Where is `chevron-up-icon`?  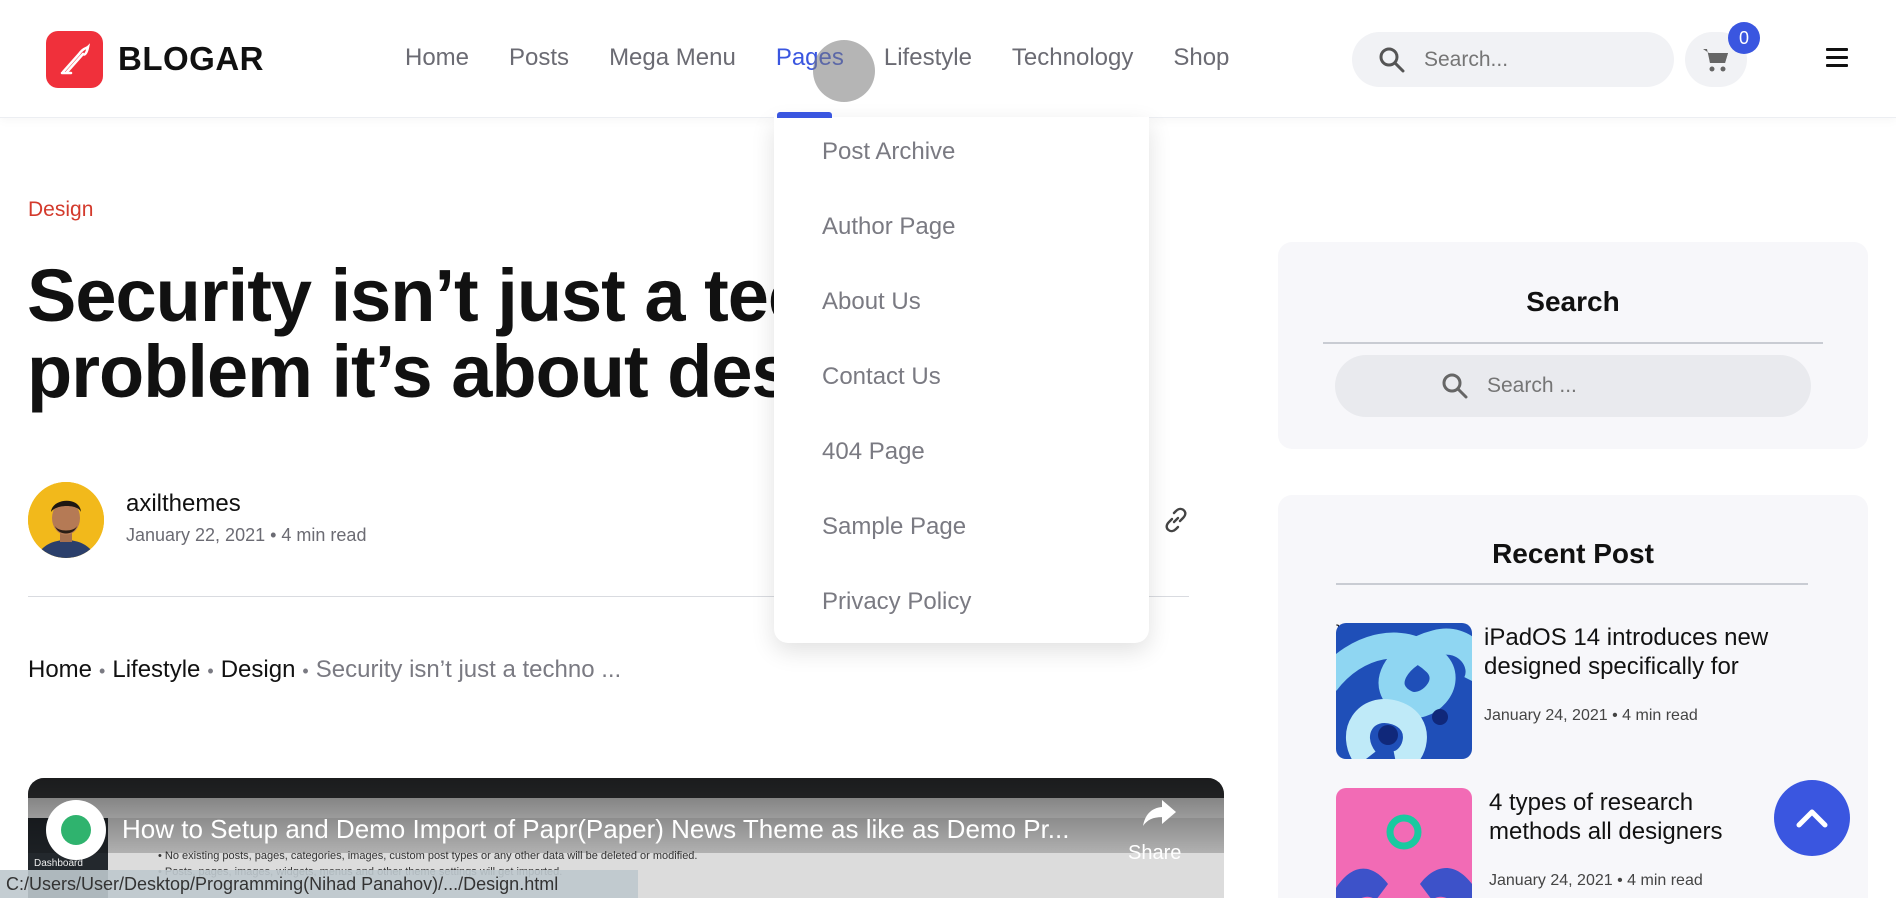 chevron-up-icon is located at coordinates (1812, 818).